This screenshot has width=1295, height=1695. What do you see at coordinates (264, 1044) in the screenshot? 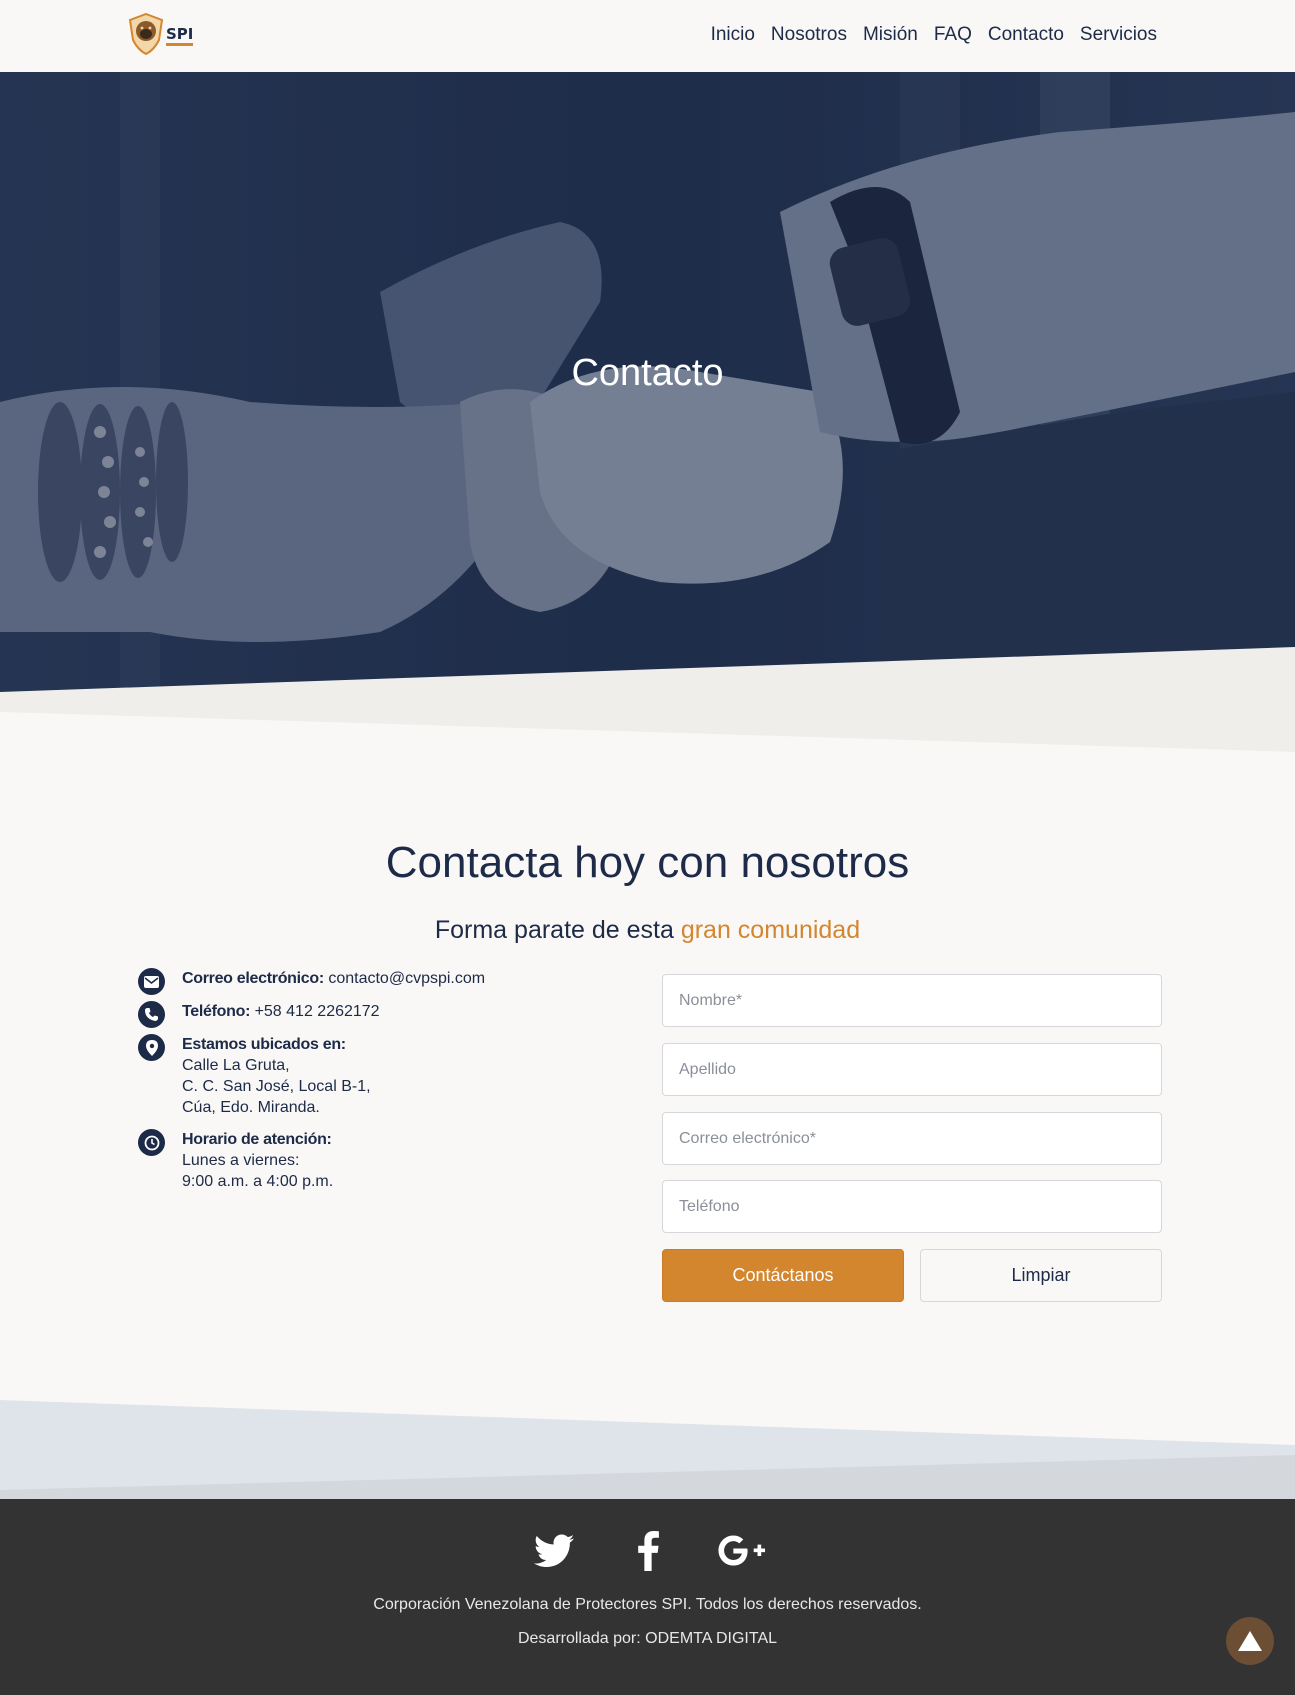
I see `location-label: Estamos ubicados en:` at bounding box center [264, 1044].